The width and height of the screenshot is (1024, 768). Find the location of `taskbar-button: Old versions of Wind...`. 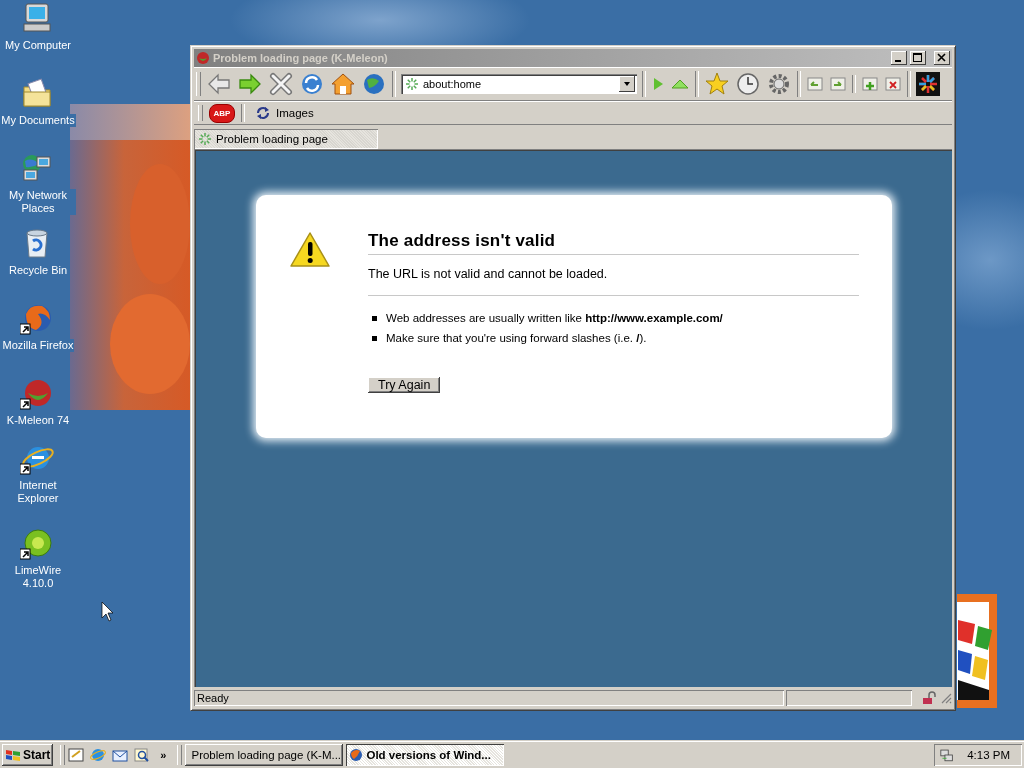

taskbar-button: Old versions of Wind... is located at coordinates (425, 755).